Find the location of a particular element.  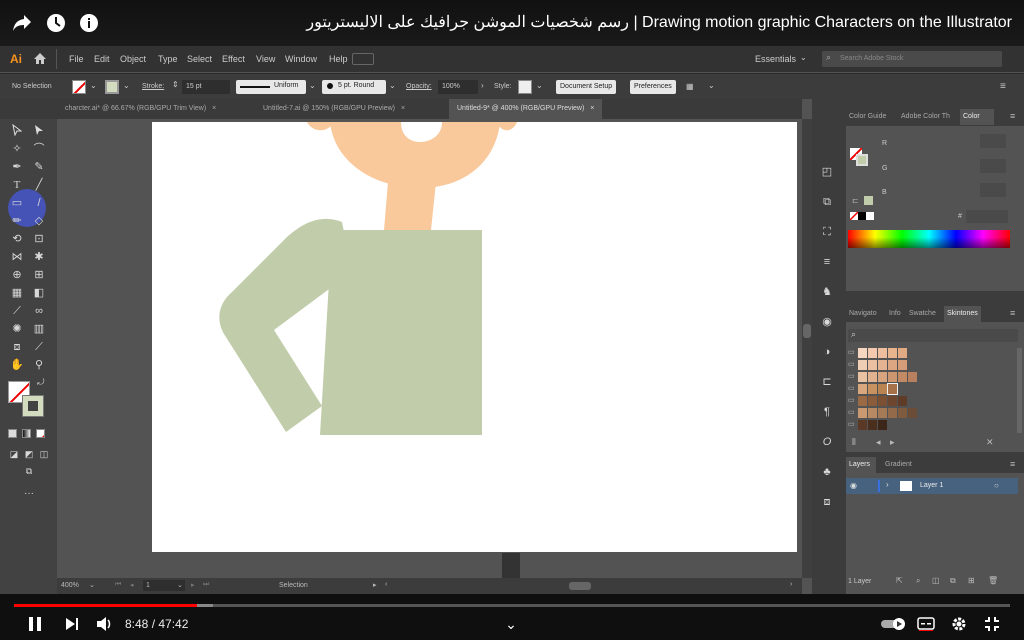

tab-adobe-color-themes: Adobe Color Th is located at coordinates (925, 117).